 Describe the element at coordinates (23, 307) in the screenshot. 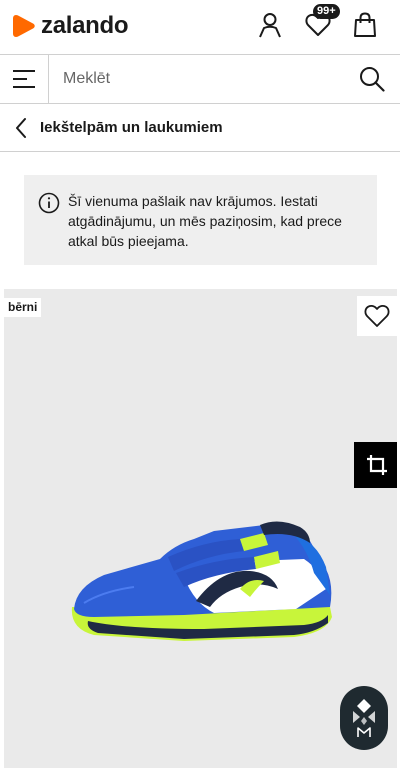

I see `kids-tag: bērni` at that location.